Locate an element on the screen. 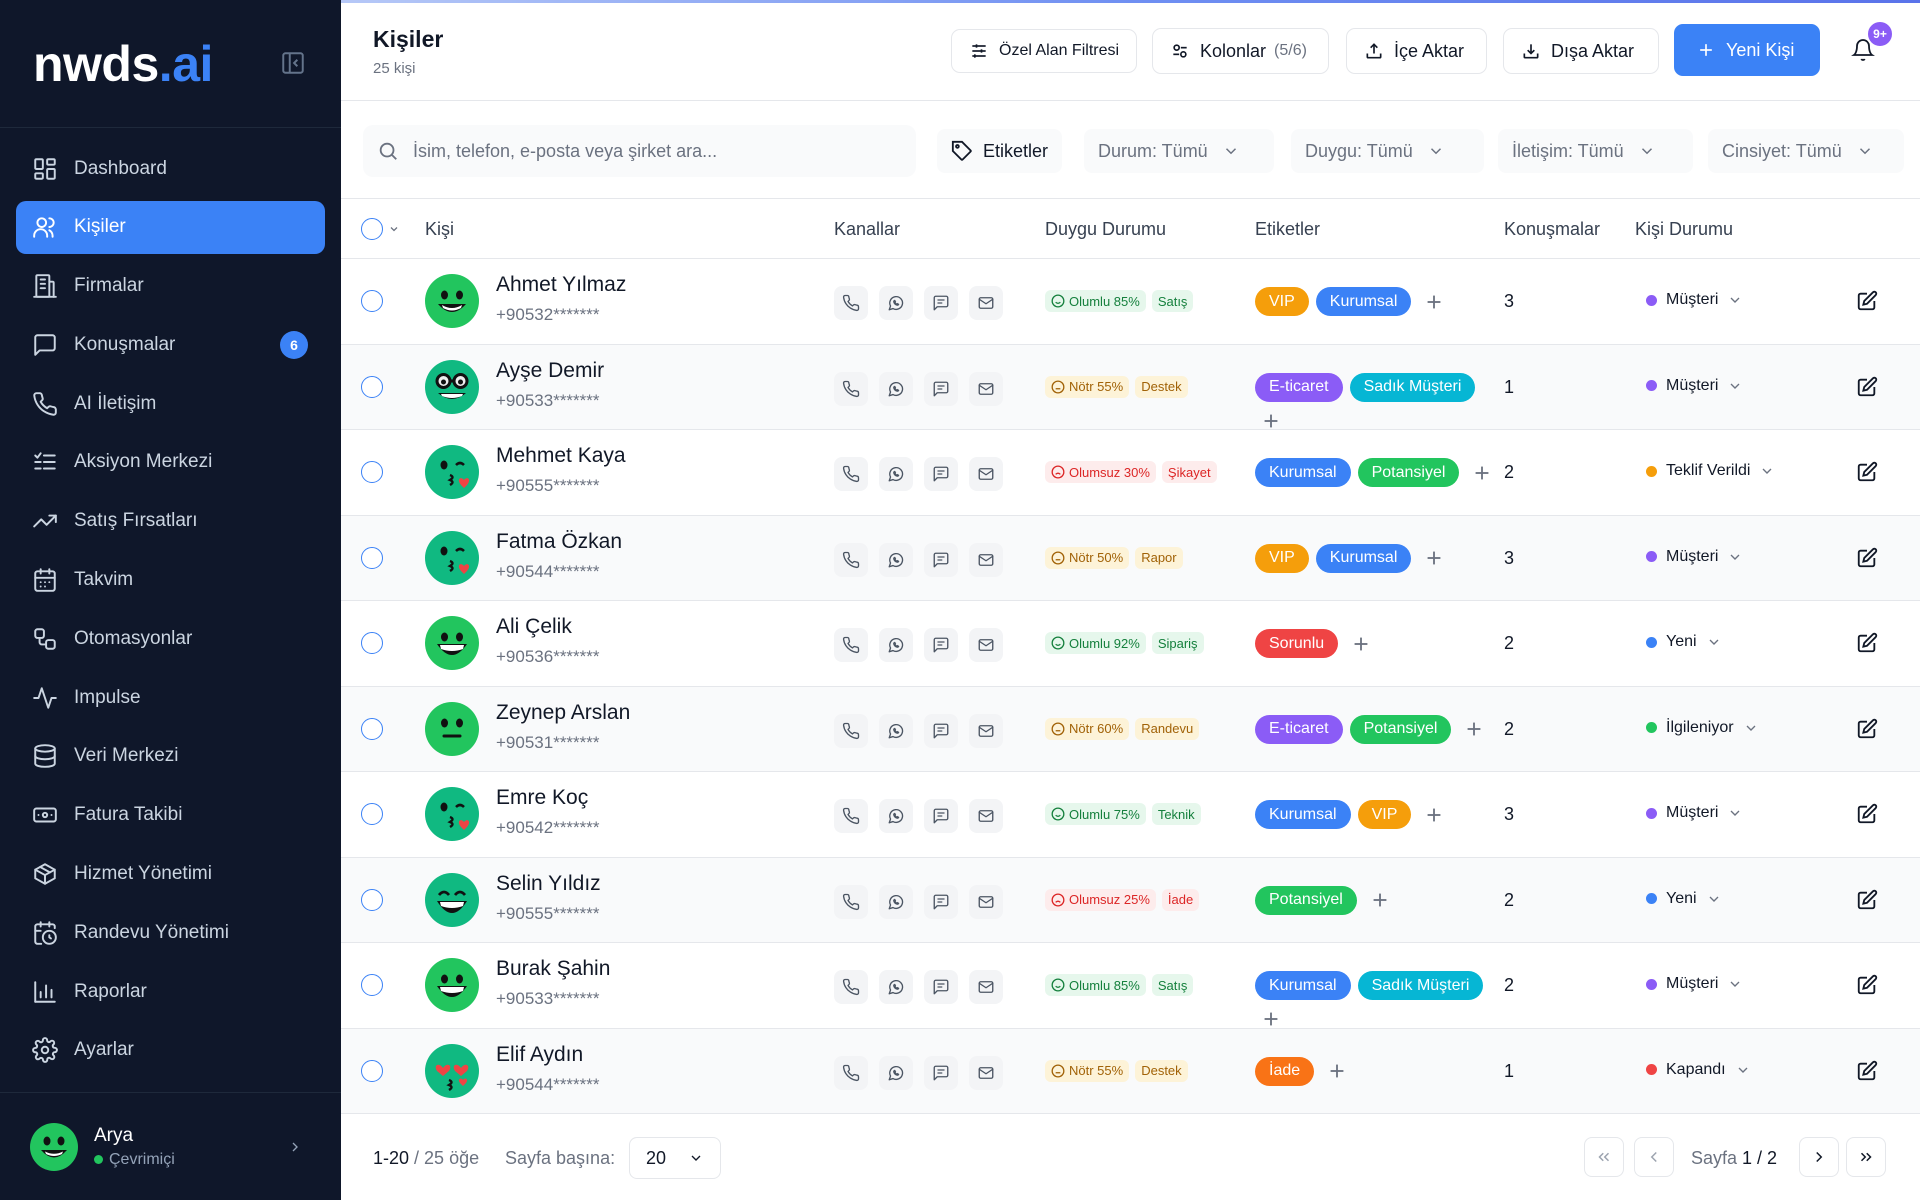 Image resolution: width=1920 pixels, height=1200 pixels. sidebar-item-bar-chart: Raporlar is located at coordinates (170, 991).